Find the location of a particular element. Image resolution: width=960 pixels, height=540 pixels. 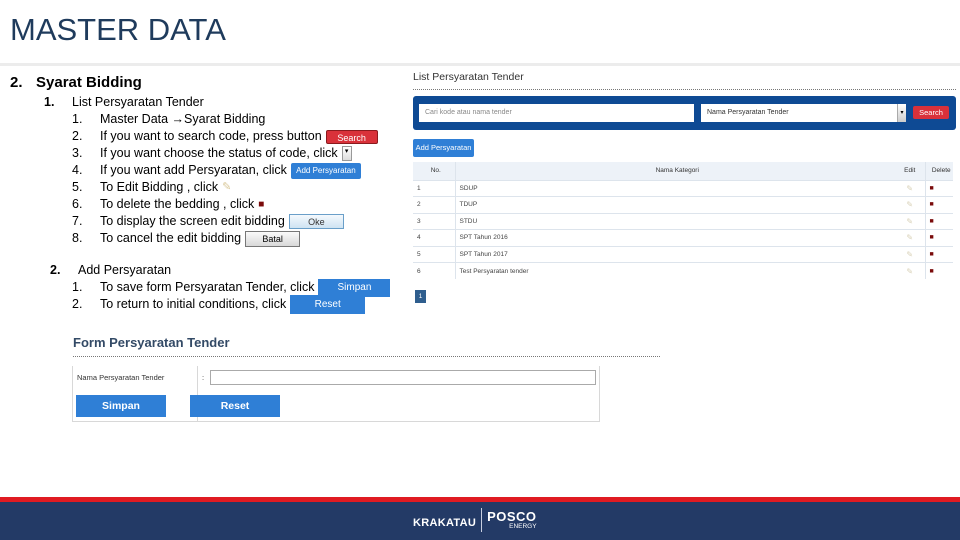

form-panel-title: Form Persyaratan Tender is located at coordinates (151, 342).